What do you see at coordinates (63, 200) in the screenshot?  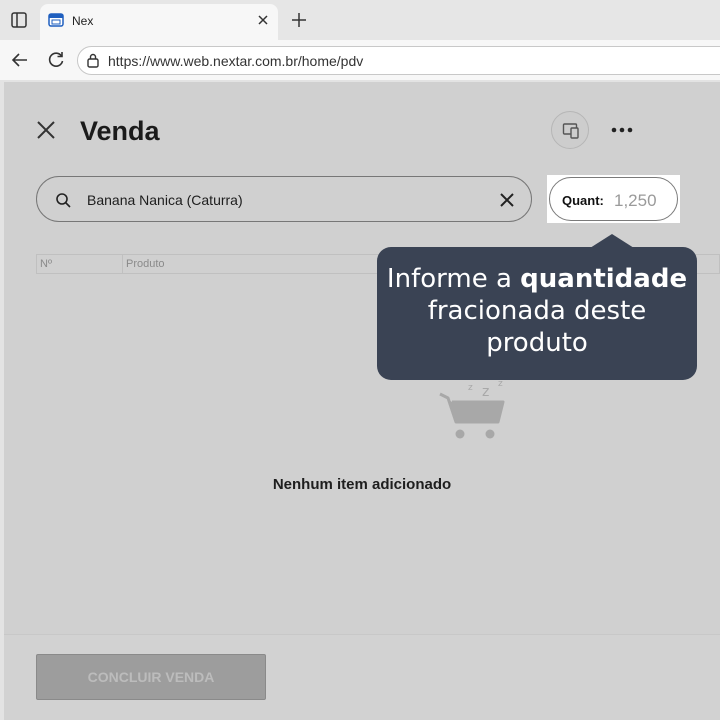 I see `search-icon` at bounding box center [63, 200].